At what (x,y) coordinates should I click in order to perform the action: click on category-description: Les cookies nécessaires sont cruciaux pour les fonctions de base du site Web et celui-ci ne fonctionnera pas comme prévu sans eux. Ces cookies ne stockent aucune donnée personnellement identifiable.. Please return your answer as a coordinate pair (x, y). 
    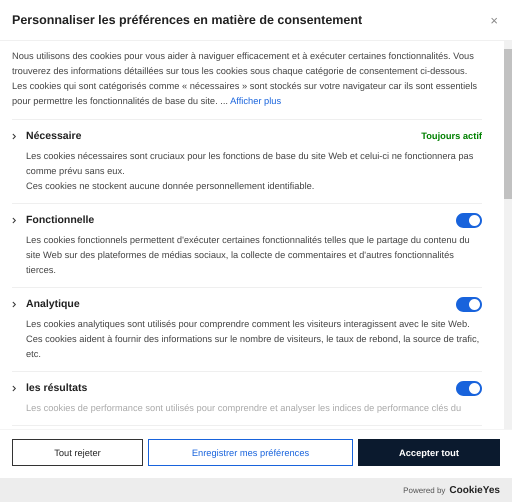
    Looking at the image, I should click on (250, 171).